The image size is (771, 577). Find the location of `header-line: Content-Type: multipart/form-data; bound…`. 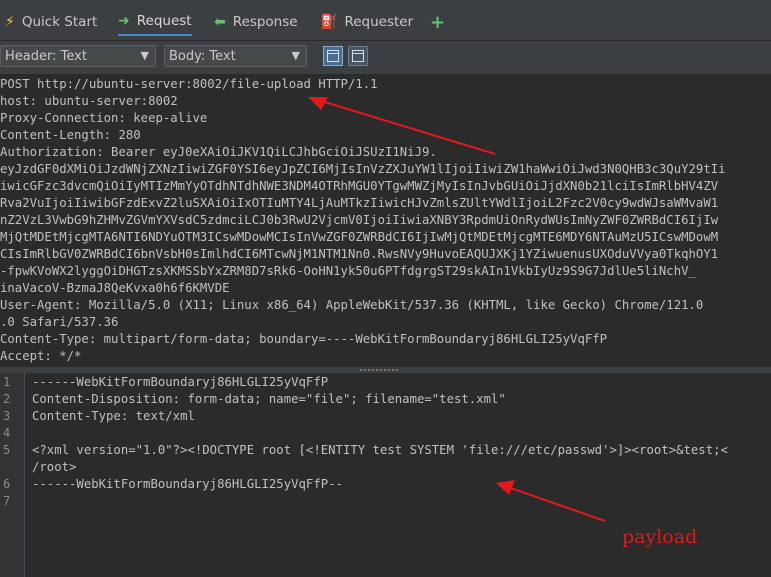

header-line: Content-Type: multipart/form-data; bound… is located at coordinates (304, 339).